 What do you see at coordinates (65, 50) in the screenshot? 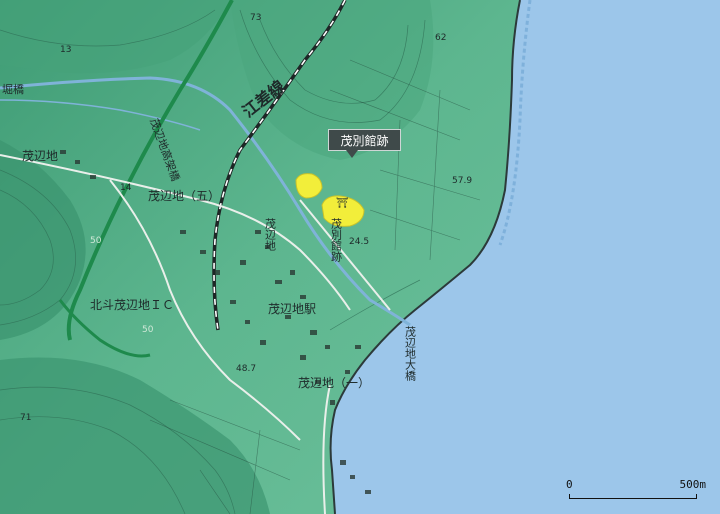
I see `svg-text: 13` at bounding box center [65, 50].